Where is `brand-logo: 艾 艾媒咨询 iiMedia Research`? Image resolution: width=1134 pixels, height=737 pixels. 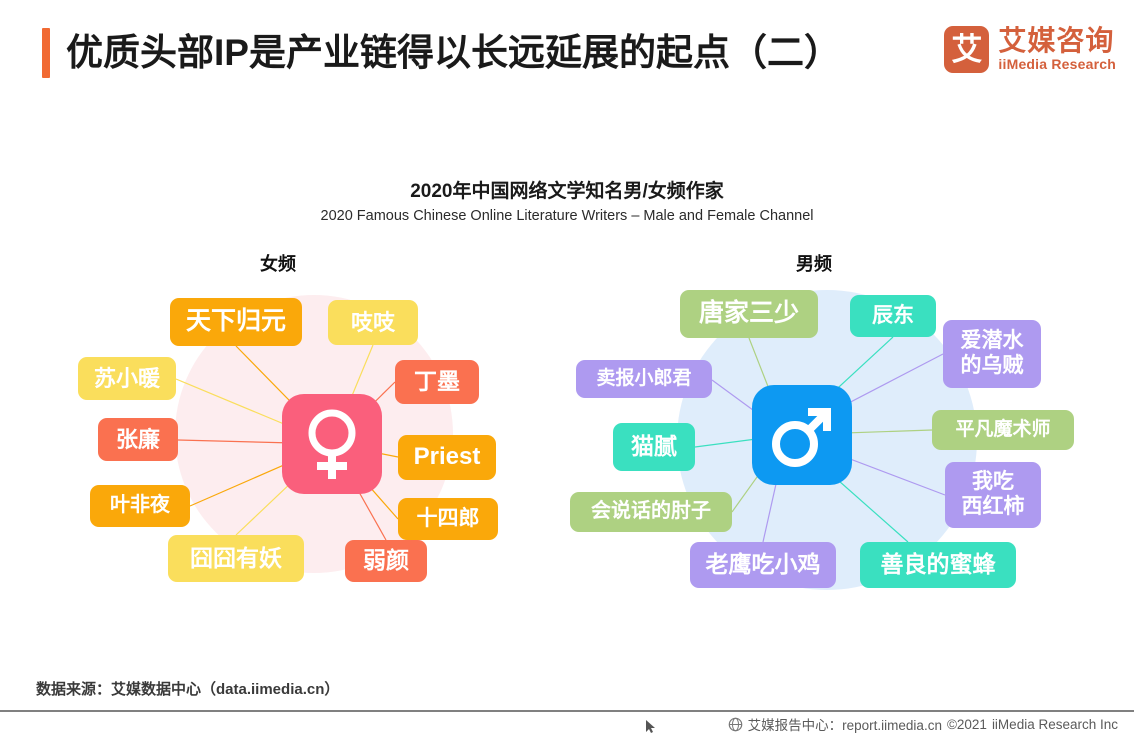
brand-logo: 艾 艾媒咨询 iiMedia Research is located at coordinates (1030, 49).